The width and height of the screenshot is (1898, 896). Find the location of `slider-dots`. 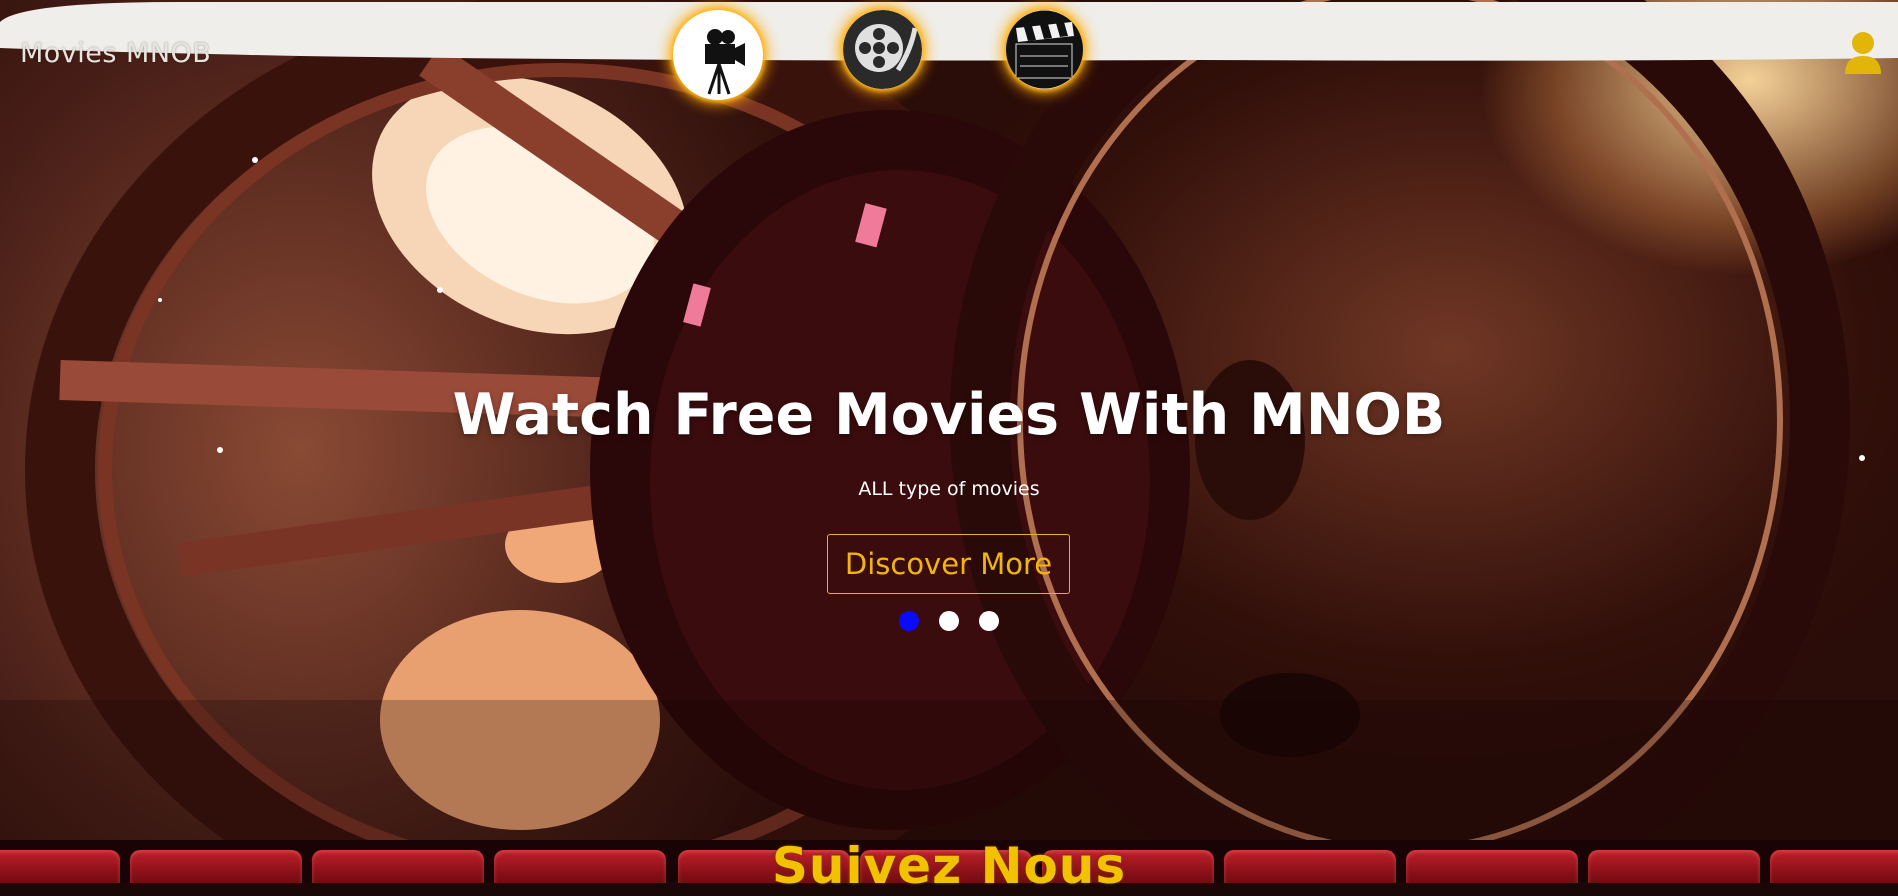

slider-dots is located at coordinates (949, 621).